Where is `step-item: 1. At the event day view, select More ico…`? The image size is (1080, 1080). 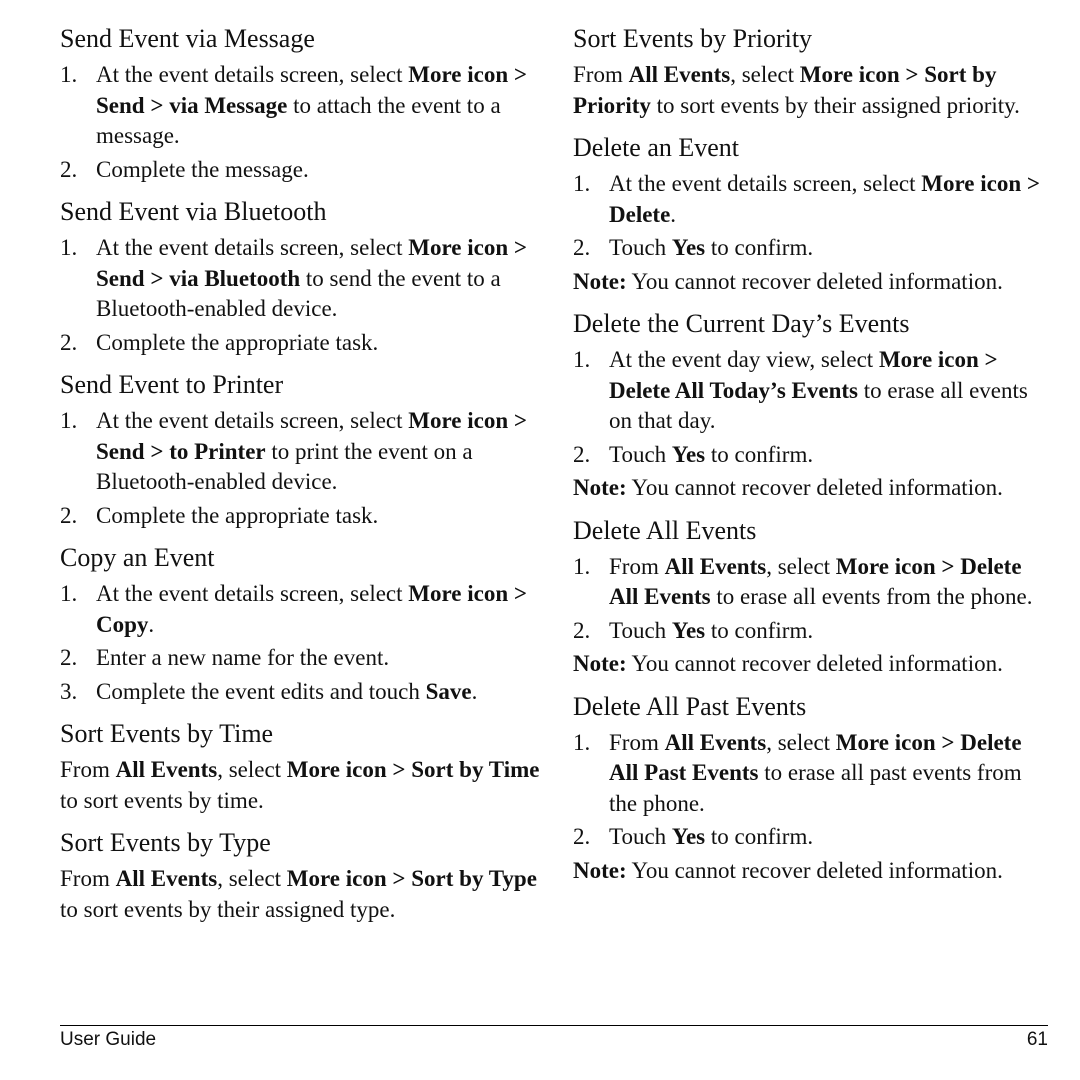
step-item: 1. At the event day view, select More ico… is located at coordinates (813, 391).